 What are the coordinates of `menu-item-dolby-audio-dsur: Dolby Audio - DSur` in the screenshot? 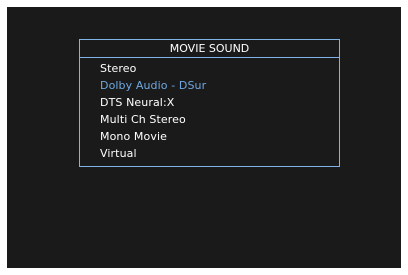 It's located at (219, 85).